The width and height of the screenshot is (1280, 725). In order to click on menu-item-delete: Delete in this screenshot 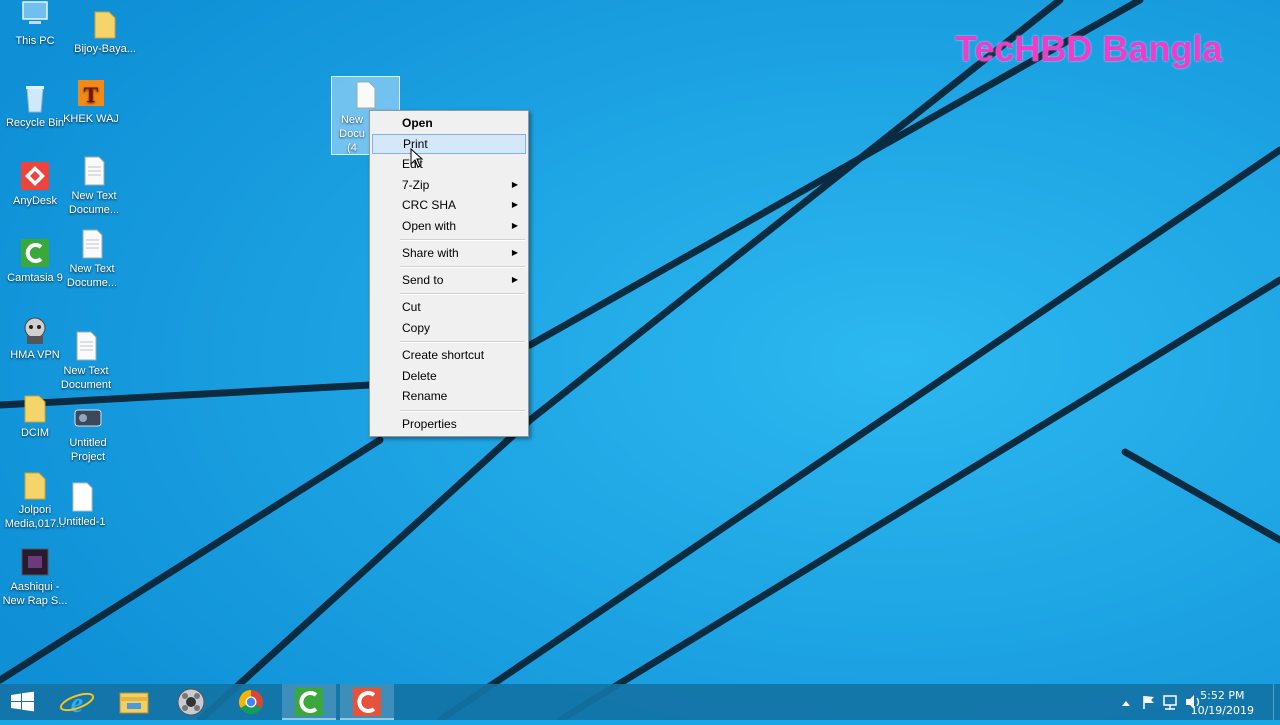, I will do `click(449, 376)`.